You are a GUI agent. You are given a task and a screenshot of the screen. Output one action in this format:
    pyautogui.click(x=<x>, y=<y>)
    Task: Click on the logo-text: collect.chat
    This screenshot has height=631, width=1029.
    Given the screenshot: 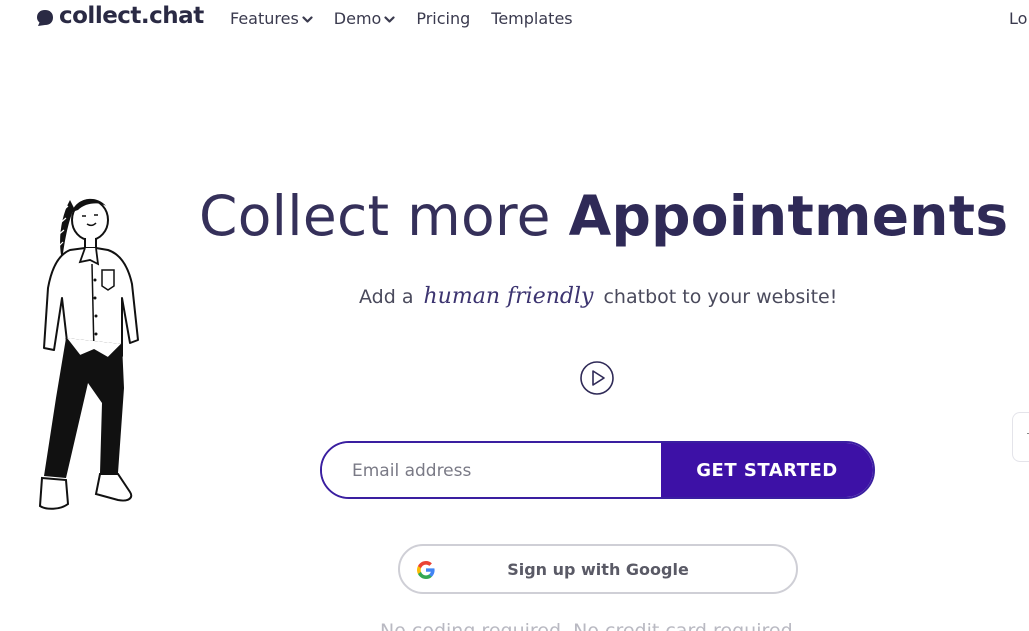 What is the action you would take?
    pyautogui.click(x=131, y=16)
    